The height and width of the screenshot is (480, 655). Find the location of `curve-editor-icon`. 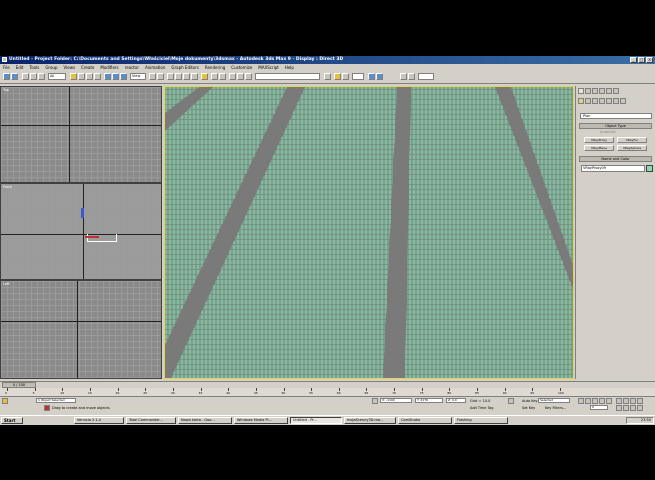

curve-editor-icon is located at coordinates (240, 76).